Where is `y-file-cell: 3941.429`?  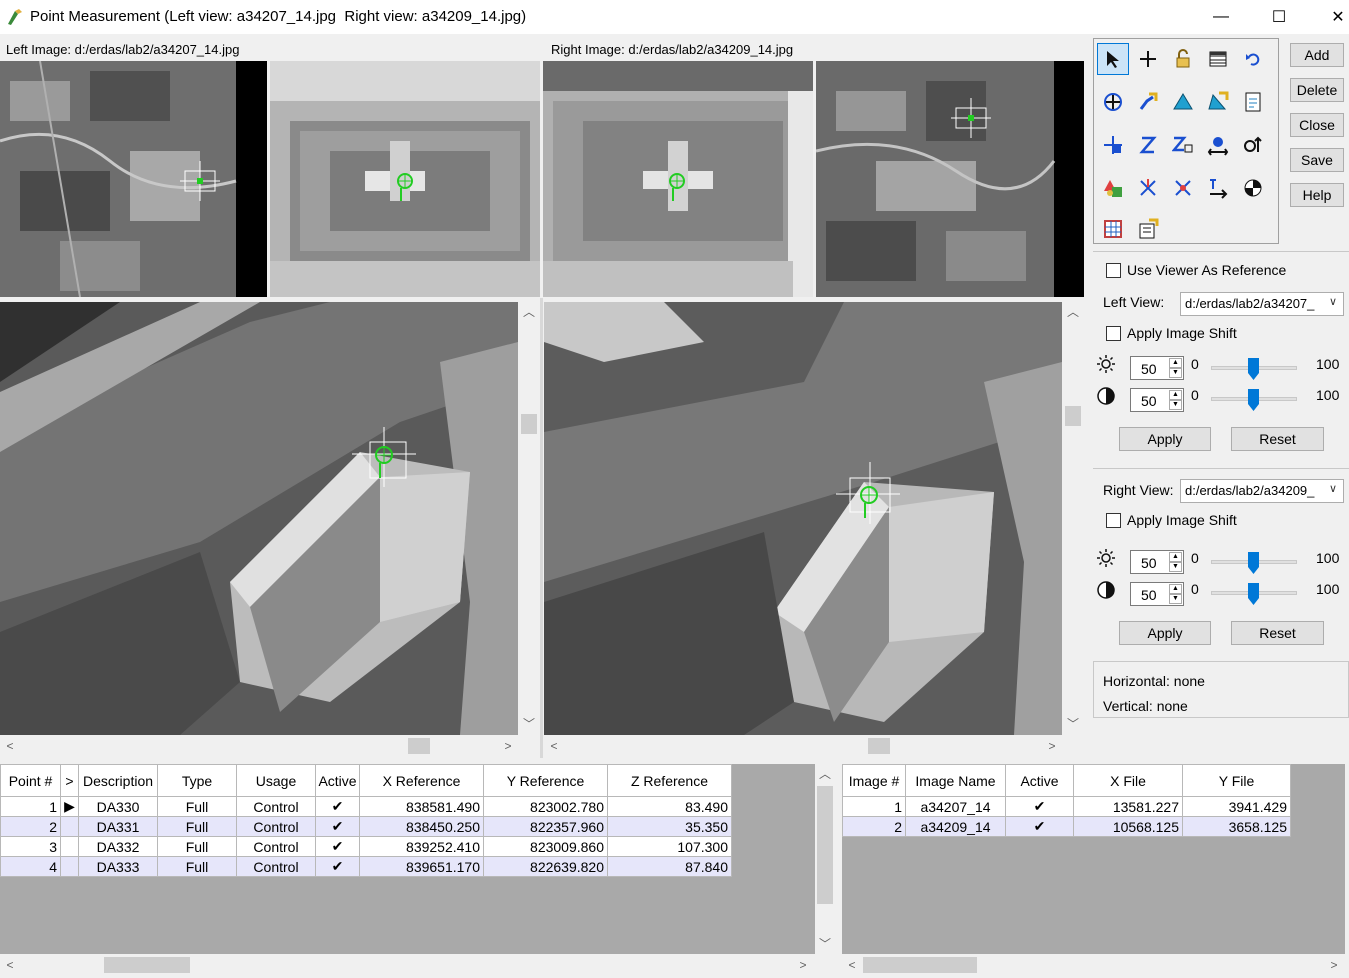
y-file-cell: 3941.429 is located at coordinates (1236, 806).